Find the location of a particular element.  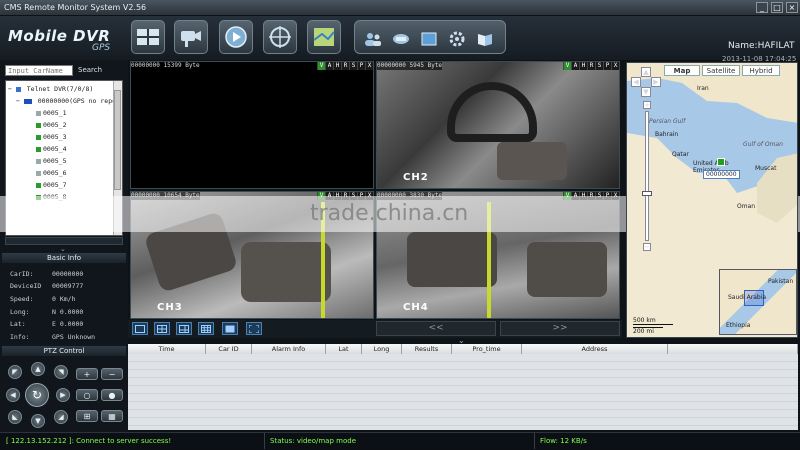

layout-9-button is located at coordinates (206, 328).